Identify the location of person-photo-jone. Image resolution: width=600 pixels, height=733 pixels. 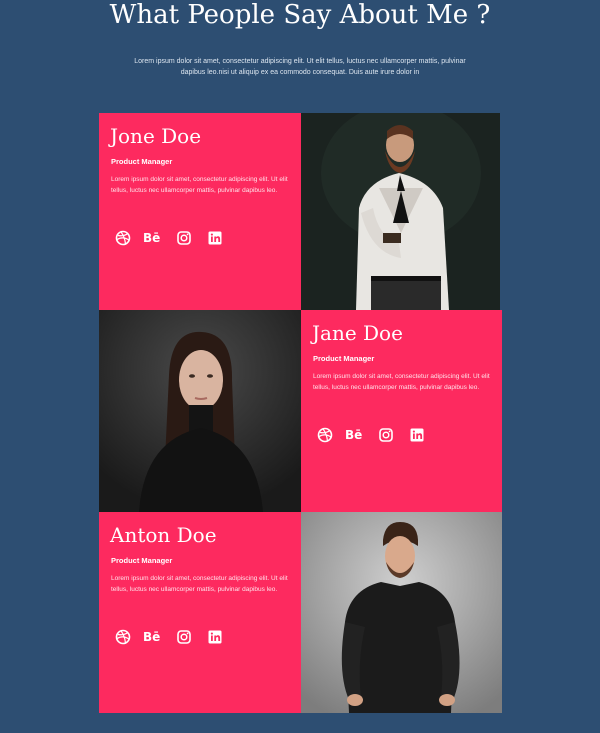
(400, 211).